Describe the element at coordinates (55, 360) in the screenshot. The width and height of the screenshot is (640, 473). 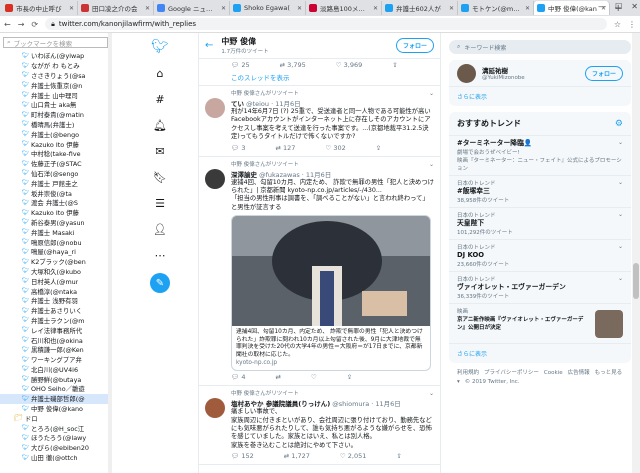
I see `bookmark-item: 🐦︎ ワーキングプア弁` at that location.